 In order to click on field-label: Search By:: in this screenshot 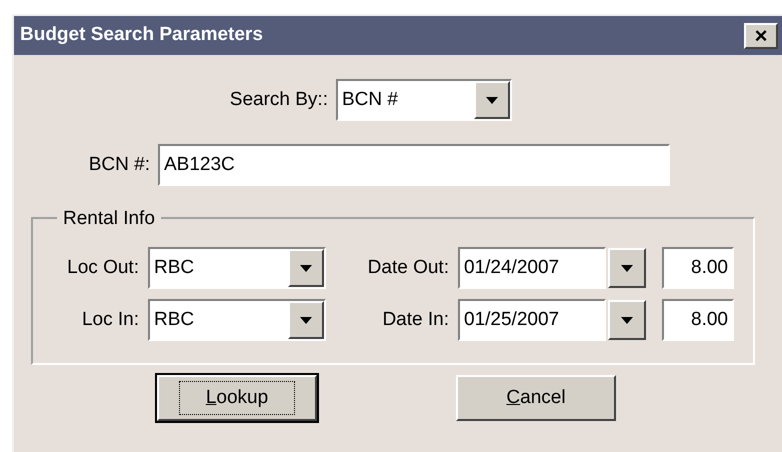, I will do `click(278, 100)`.